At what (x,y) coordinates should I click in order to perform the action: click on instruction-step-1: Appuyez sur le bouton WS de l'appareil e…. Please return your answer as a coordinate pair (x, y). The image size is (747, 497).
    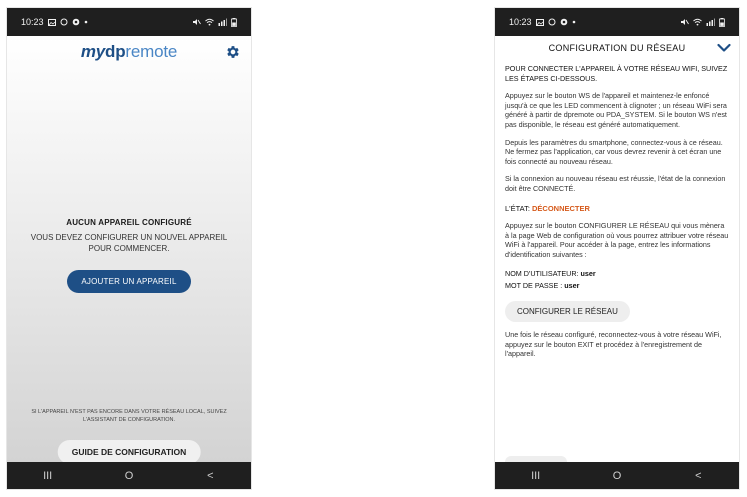
    Looking at the image, I should click on (616, 110).